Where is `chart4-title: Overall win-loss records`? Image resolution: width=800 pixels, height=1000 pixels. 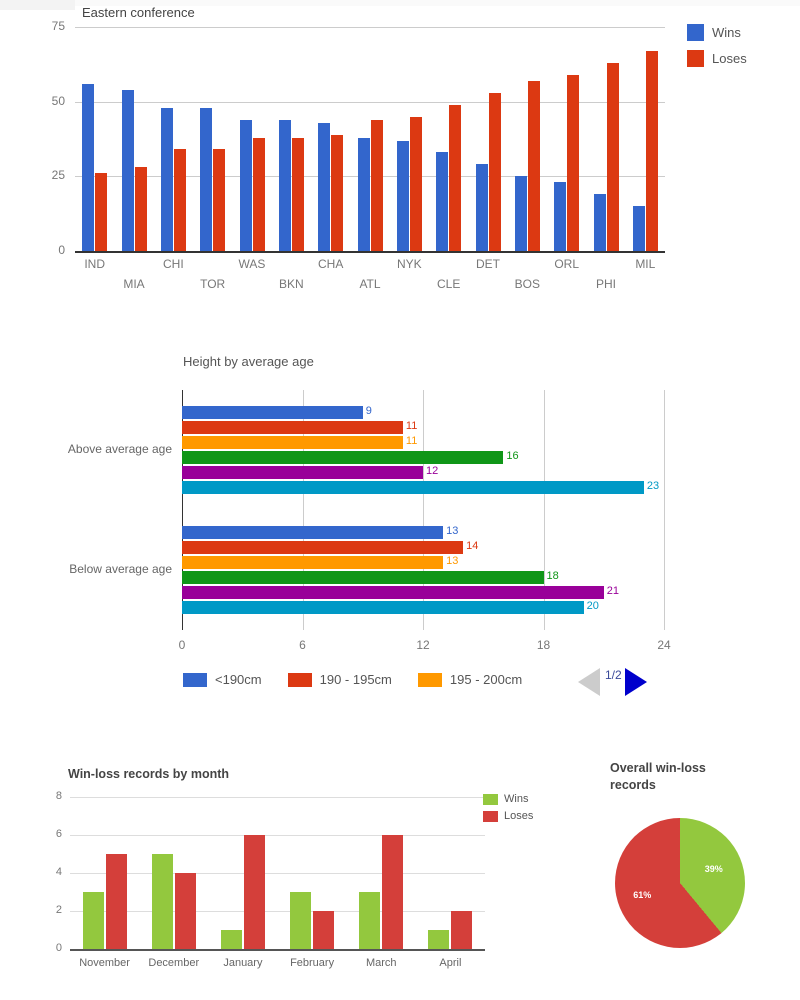
chart4-title: Overall win-loss records is located at coordinates (658, 776).